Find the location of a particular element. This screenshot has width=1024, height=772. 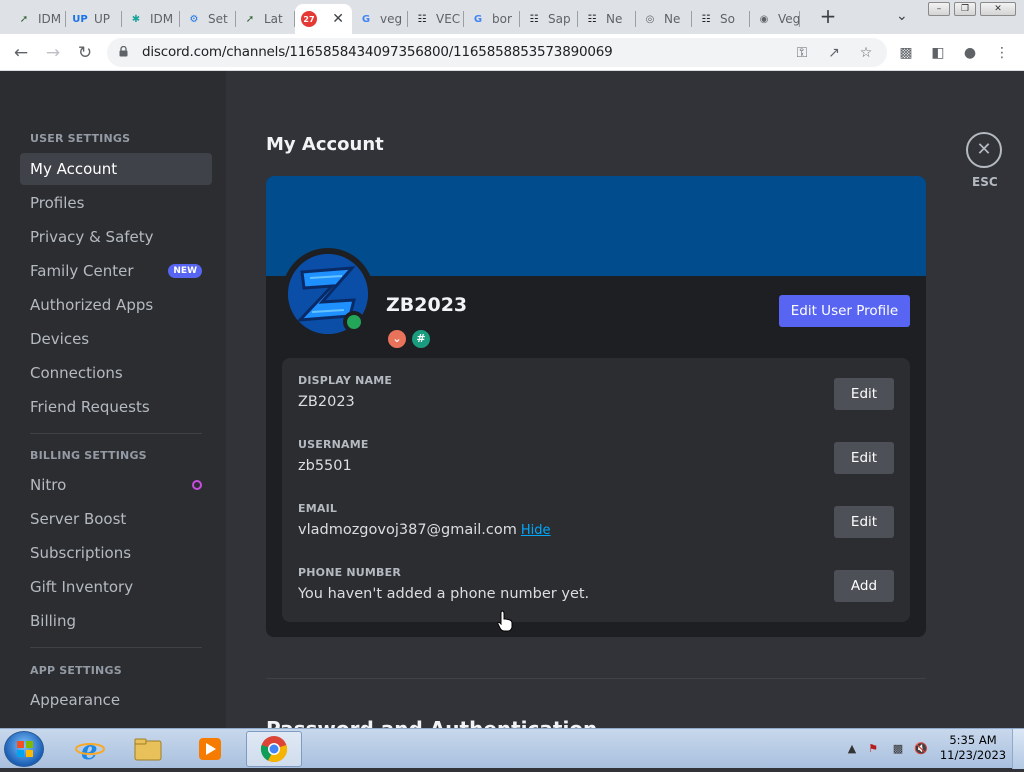

sidebar-item-label: Gift Inventory is located at coordinates (82, 587).